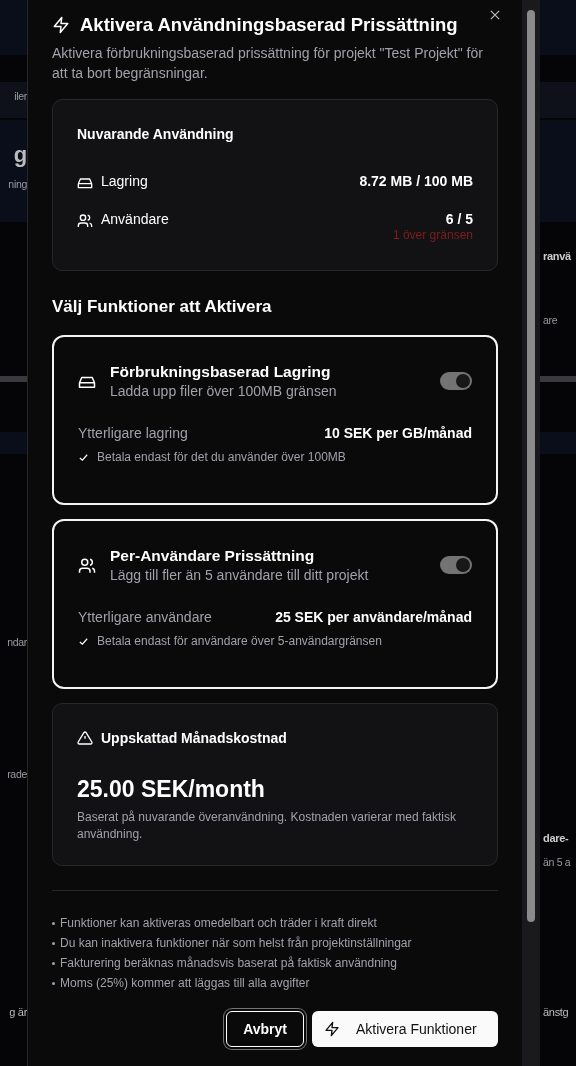  I want to click on close-button, so click(495, 15).